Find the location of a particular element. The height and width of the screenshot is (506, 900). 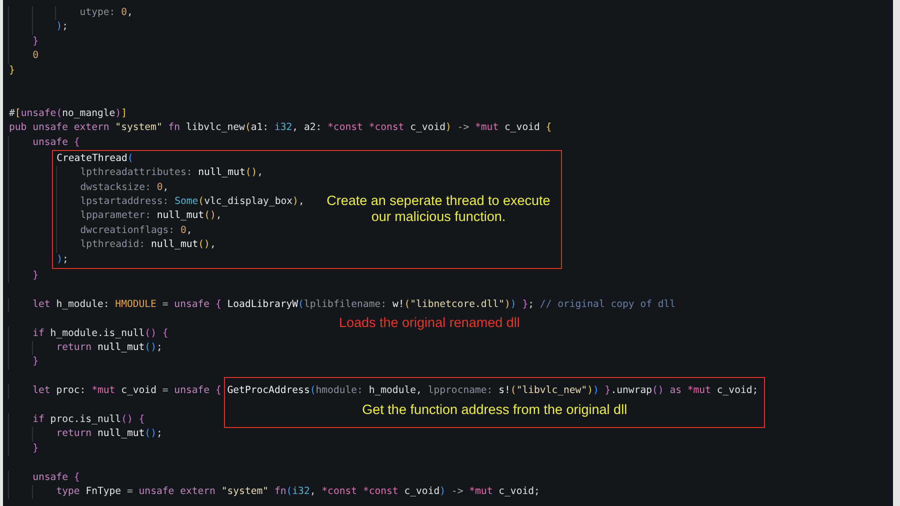

code-line: lpthreadid: null_mut(), is located at coordinates (136, 244).